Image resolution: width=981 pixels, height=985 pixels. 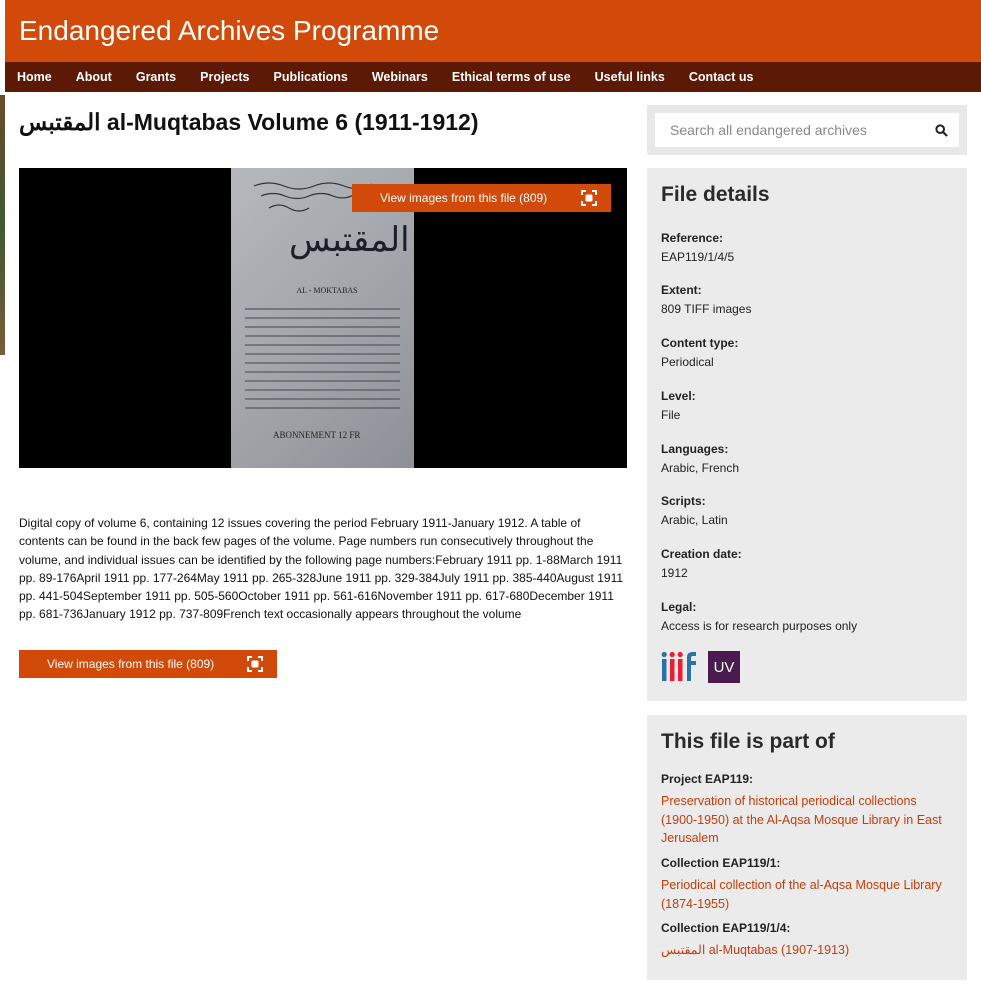 I want to click on site-header: Endangered Archives Programme, so click(x=493, y=31).